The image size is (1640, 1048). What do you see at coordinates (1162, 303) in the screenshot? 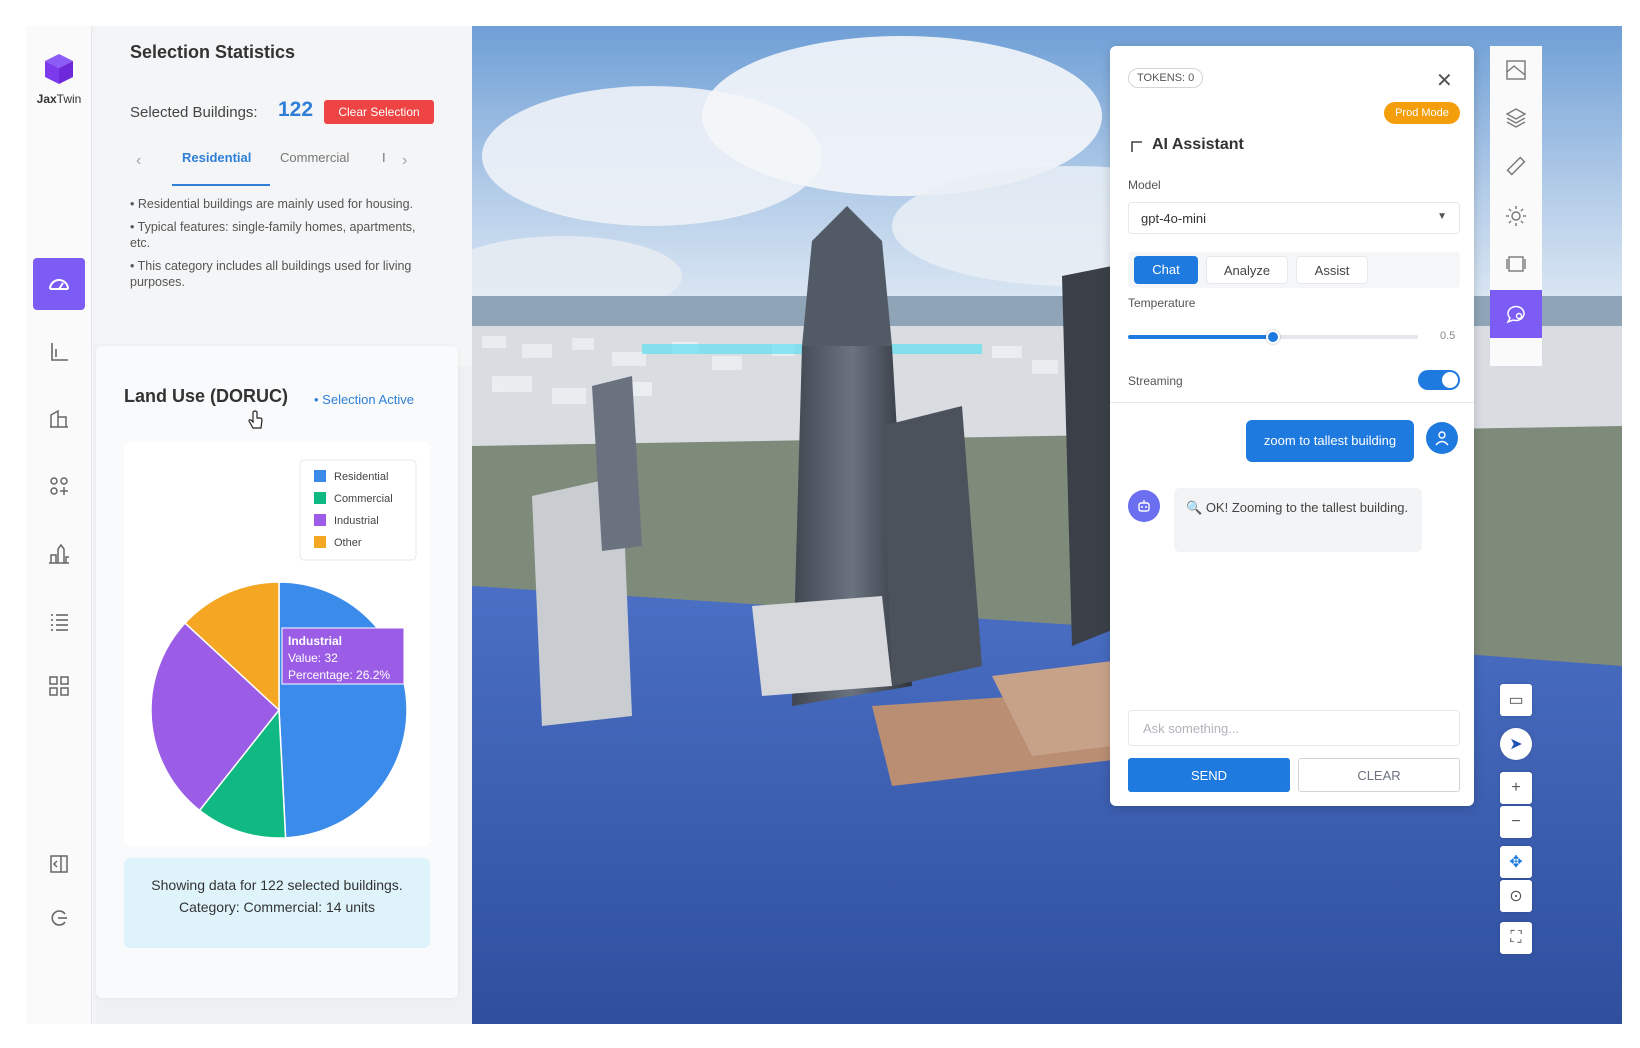
I see `temperature-label: Temperature` at bounding box center [1162, 303].